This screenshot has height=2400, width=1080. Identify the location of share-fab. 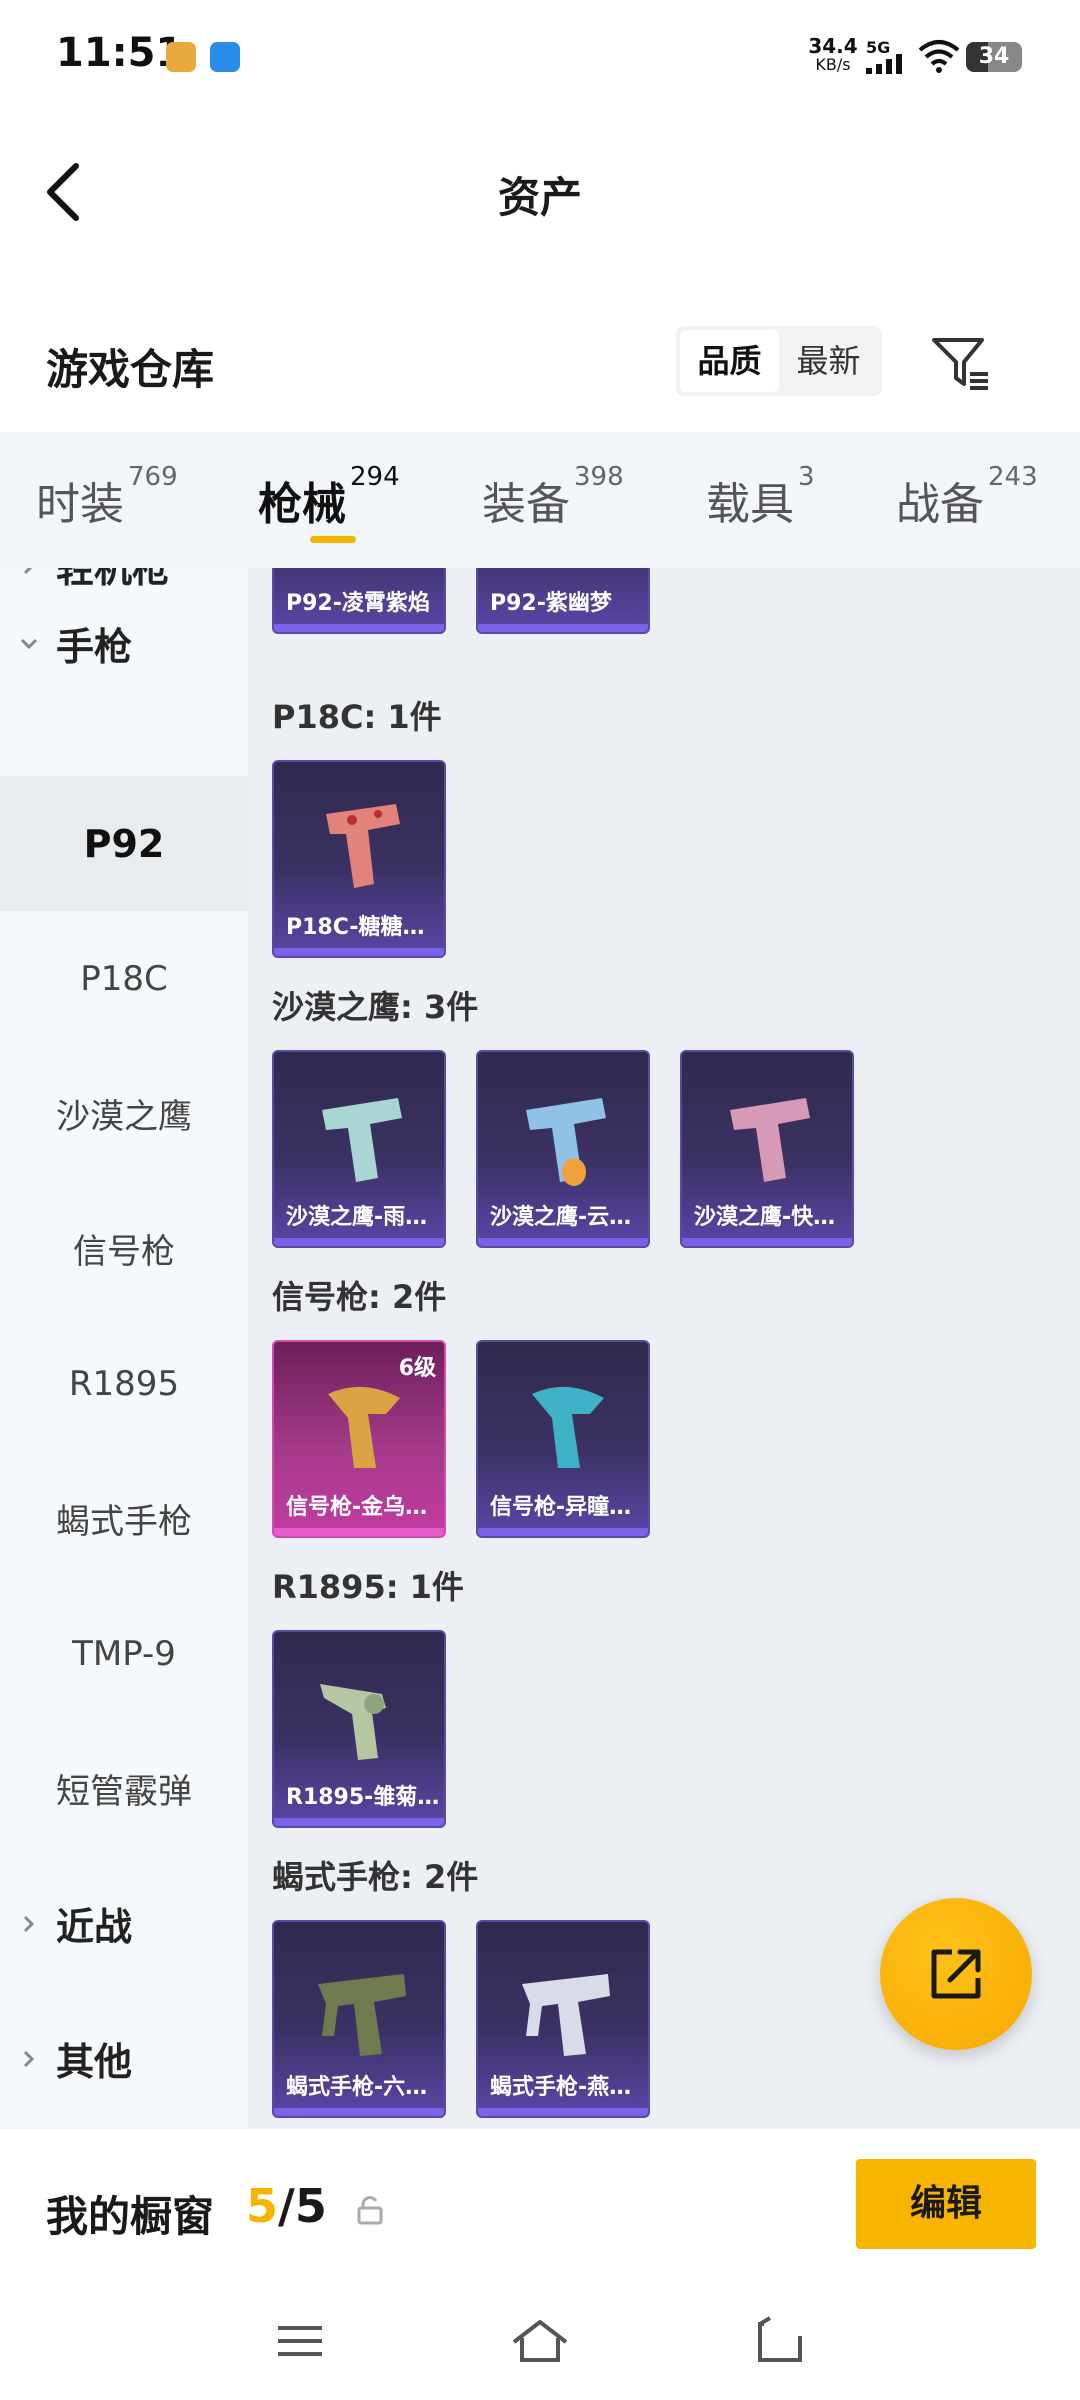
(956, 1974).